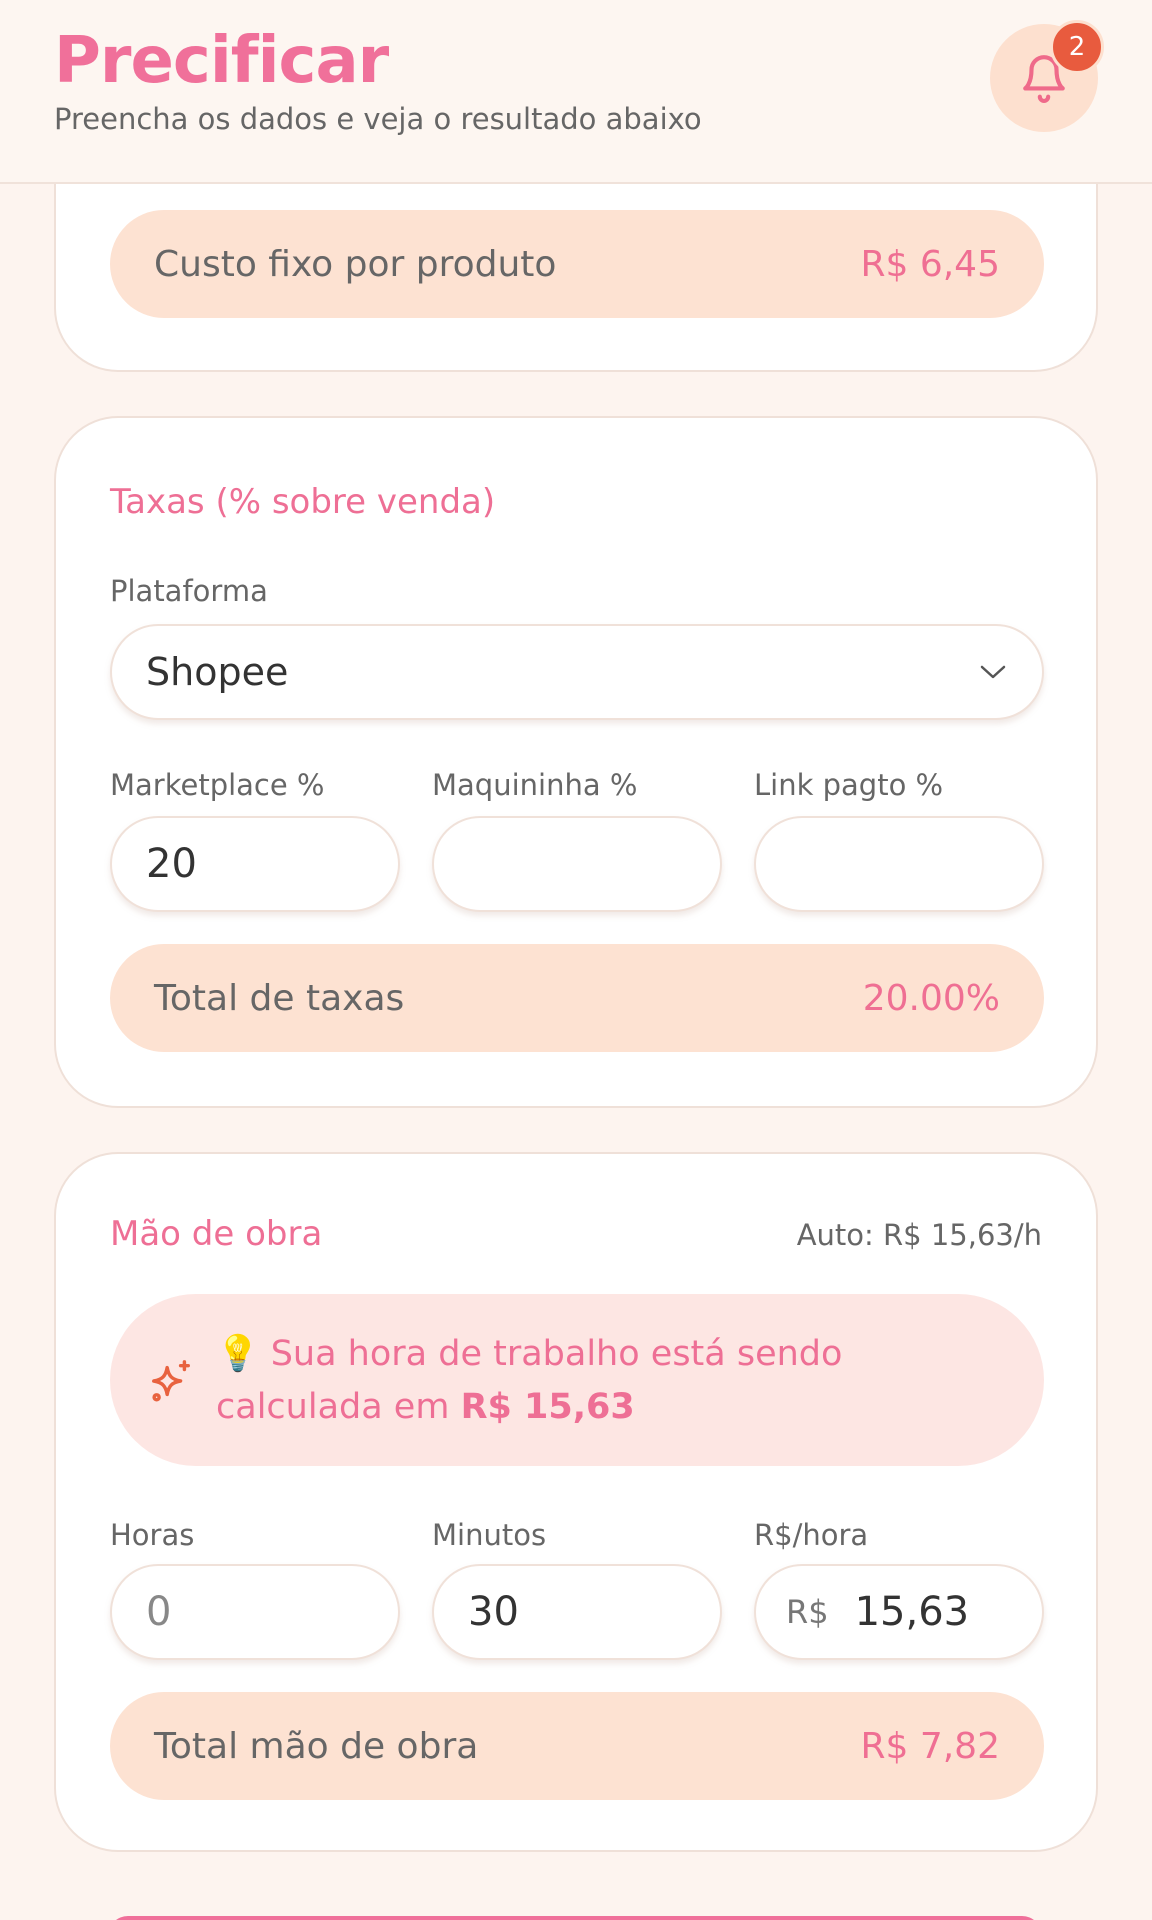 The image size is (1152, 1920). Describe the element at coordinates (912, 1612) in the screenshot. I see `rate-input-value: 15,63` at that location.